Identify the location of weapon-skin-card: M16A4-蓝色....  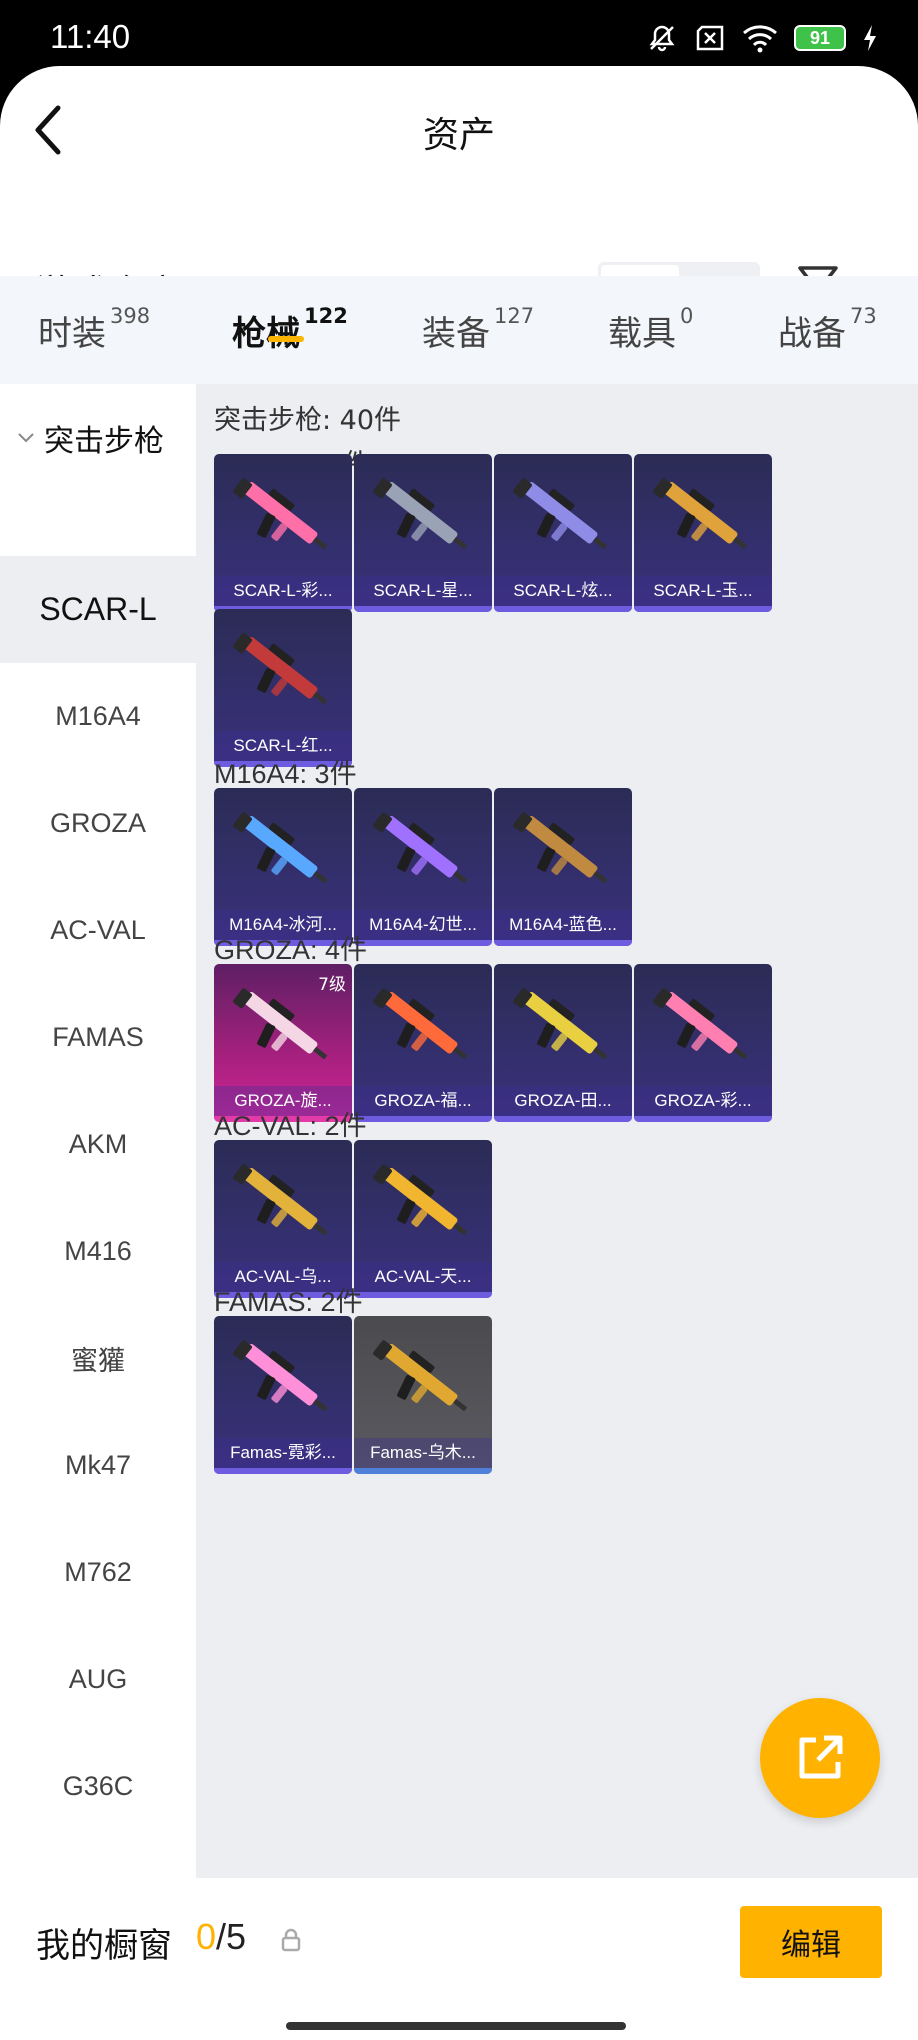
(563, 867).